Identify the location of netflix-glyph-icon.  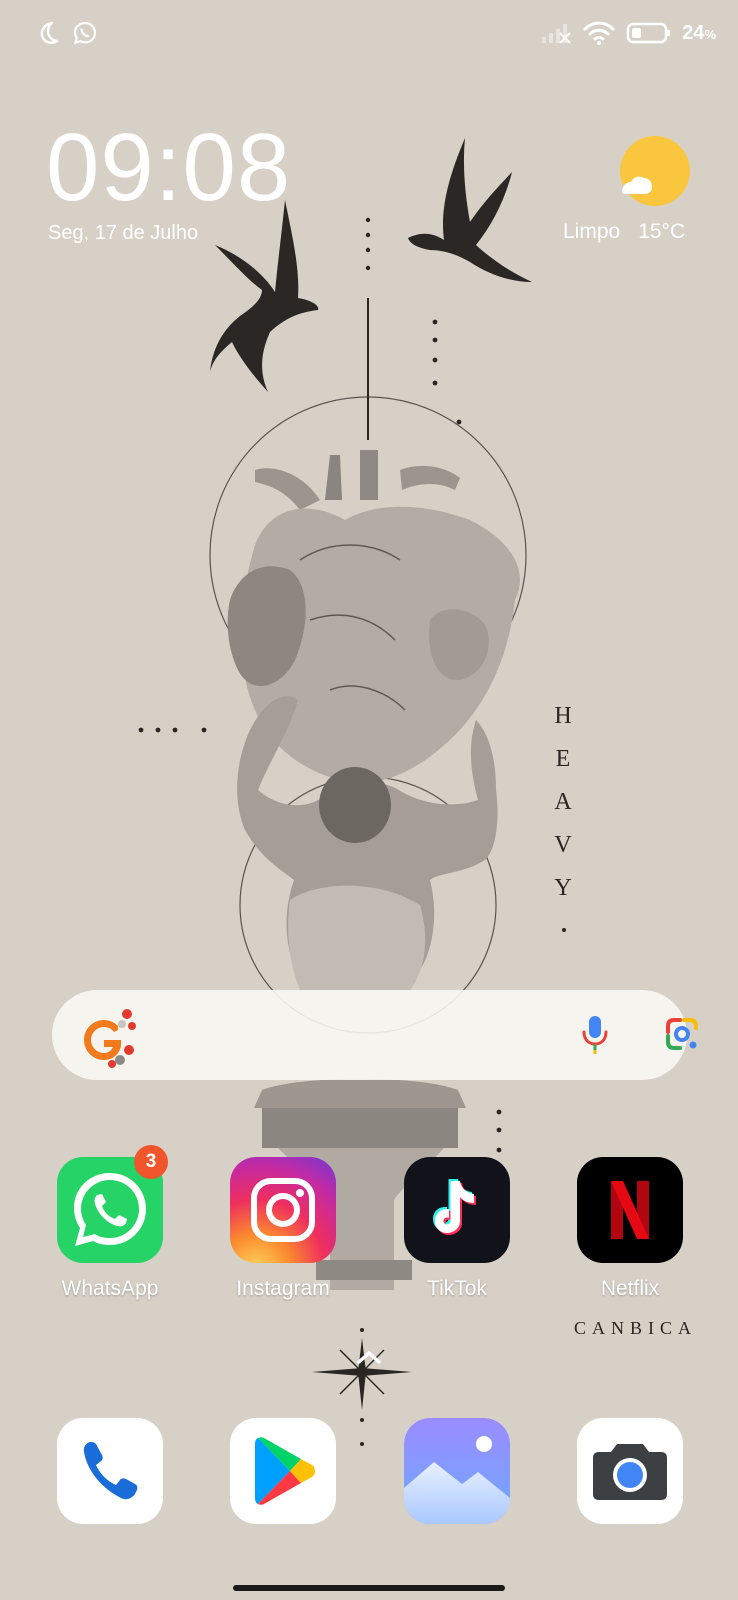
(630, 1210).